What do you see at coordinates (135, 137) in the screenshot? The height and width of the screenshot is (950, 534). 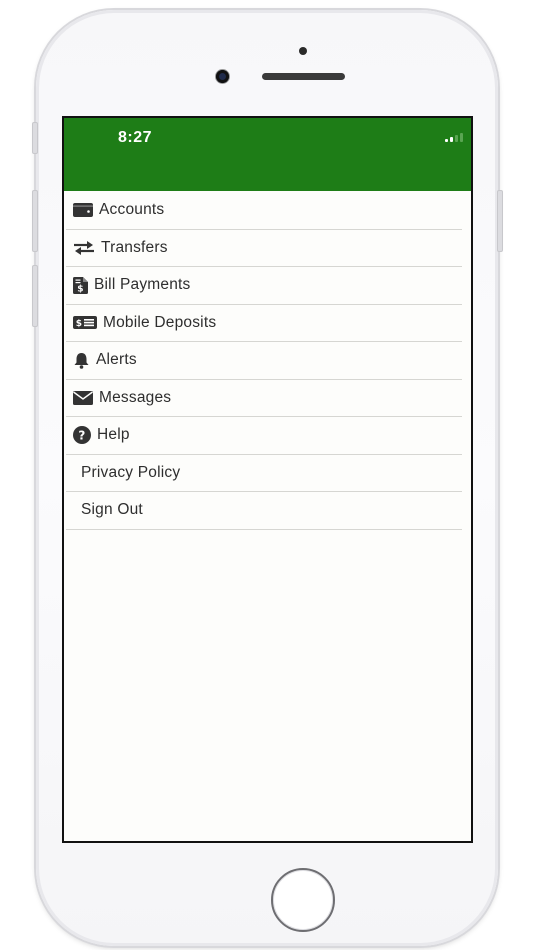 I see `status-time: 8:27` at bounding box center [135, 137].